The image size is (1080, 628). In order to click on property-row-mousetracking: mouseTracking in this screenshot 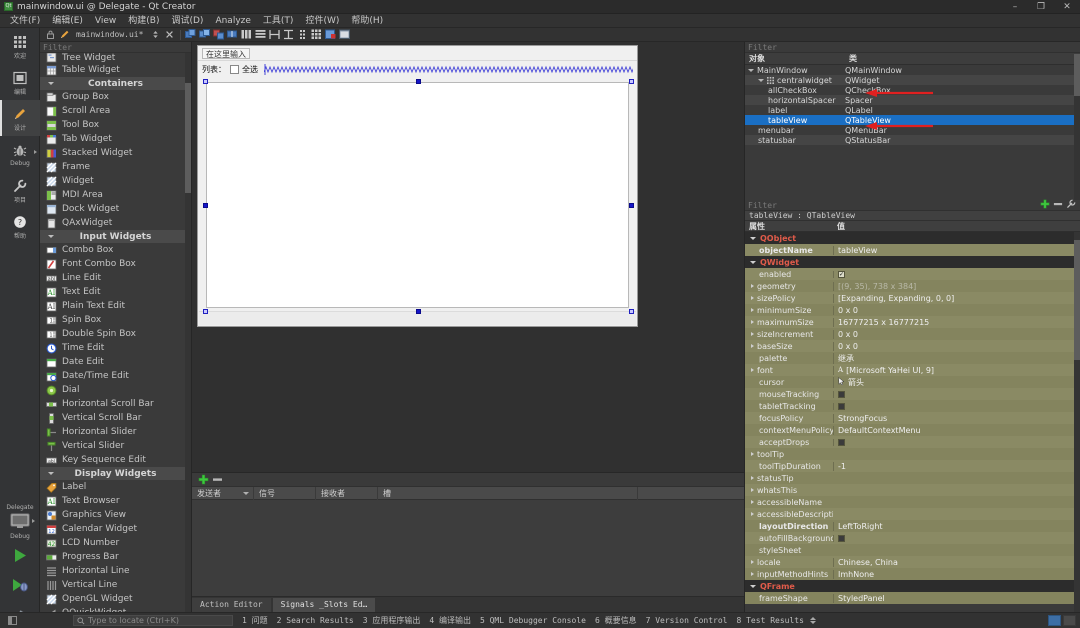, I will do `click(912, 394)`.